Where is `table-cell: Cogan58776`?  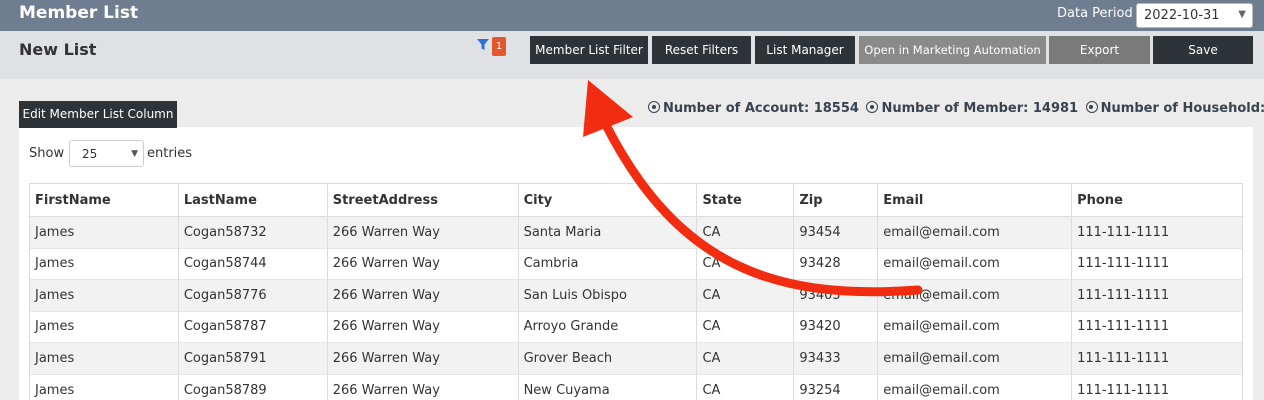
table-cell: Cogan58776 is located at coordinates (252, 295).